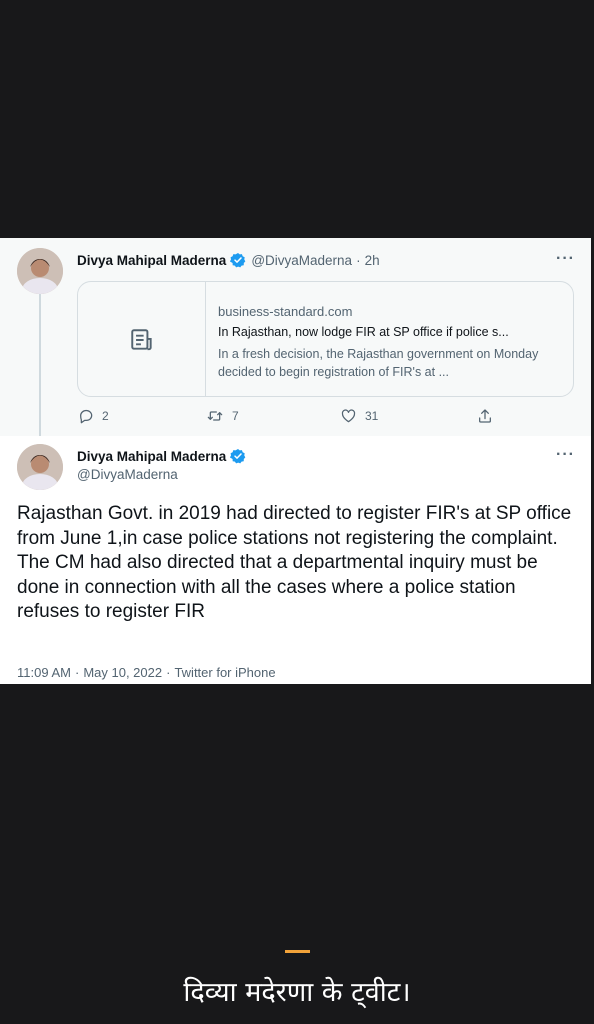  I want to click on retweet-count: 7, so click(235, 416).